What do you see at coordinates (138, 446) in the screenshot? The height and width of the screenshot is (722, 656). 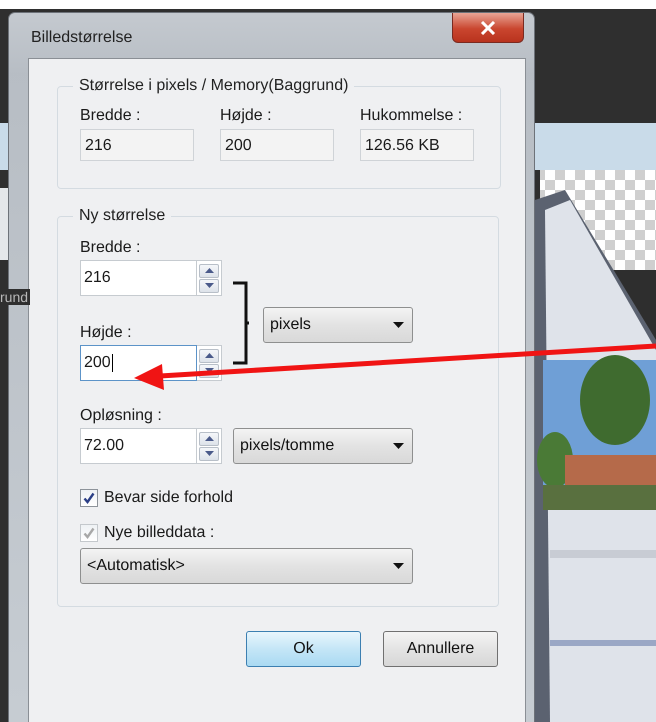 I see `input-field: 72.00` at bounding box center [138, 446].